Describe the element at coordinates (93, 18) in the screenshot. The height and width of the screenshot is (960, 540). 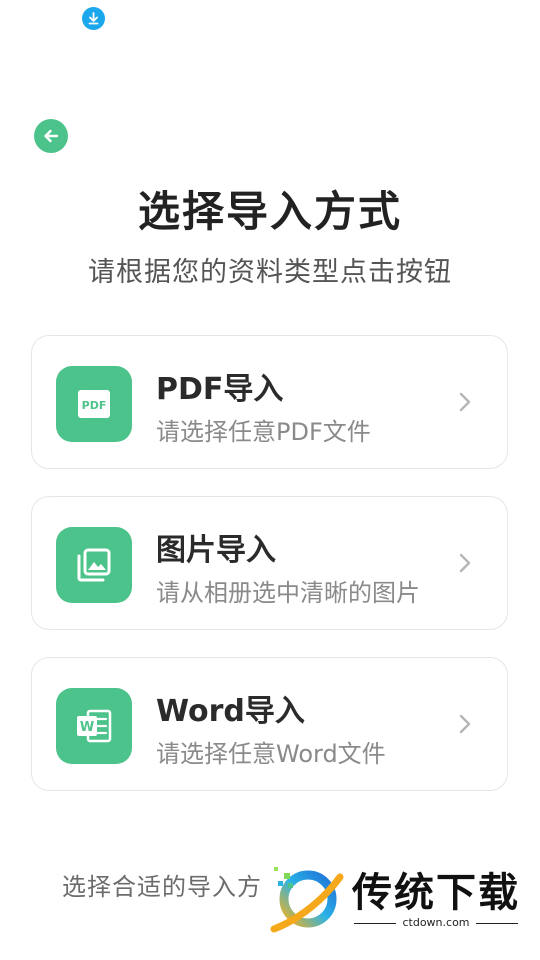
I see `download-icon` at that location.